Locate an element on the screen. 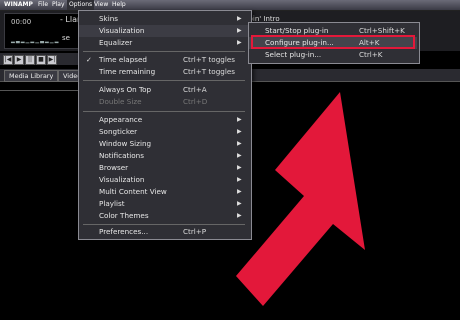  menu-item-double-size: Double Size Ctrl+D is located at coordinates (153, 101).